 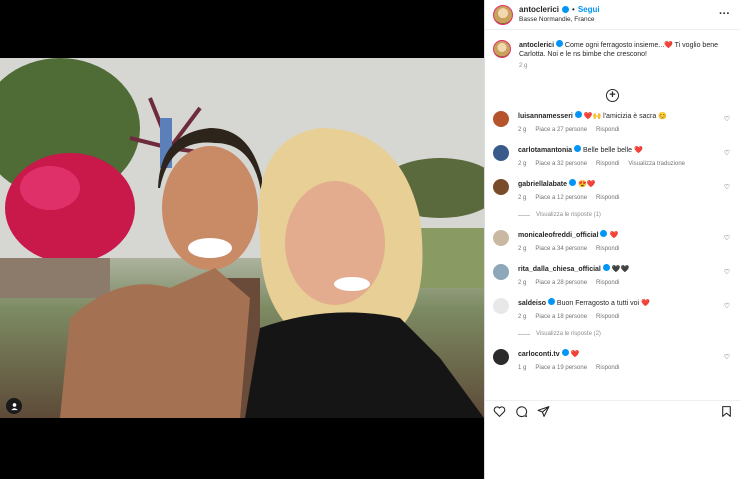 What do you see at coordinates (502, 49) in the screenshot?
I see `caption-avatar` at bounding box center [502, 49].